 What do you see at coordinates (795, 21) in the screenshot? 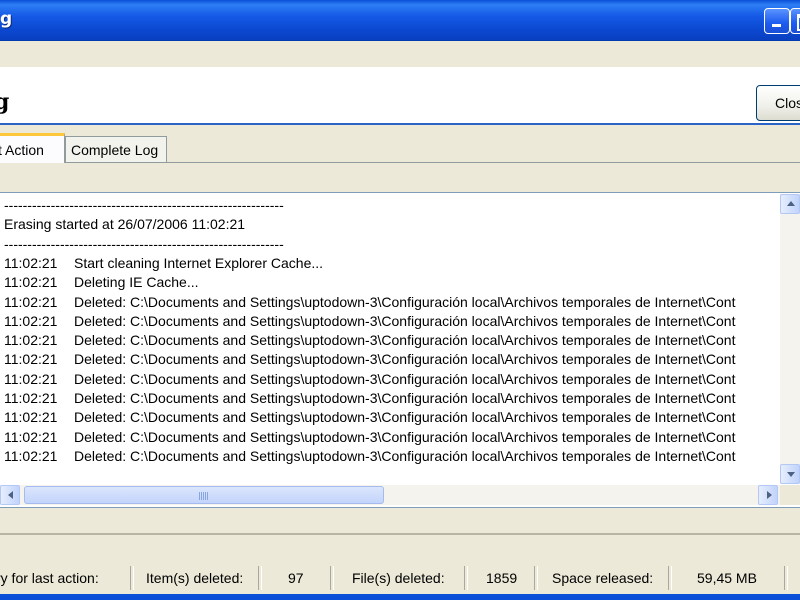
I see `maximize-button` at bounding box center [795, 21].